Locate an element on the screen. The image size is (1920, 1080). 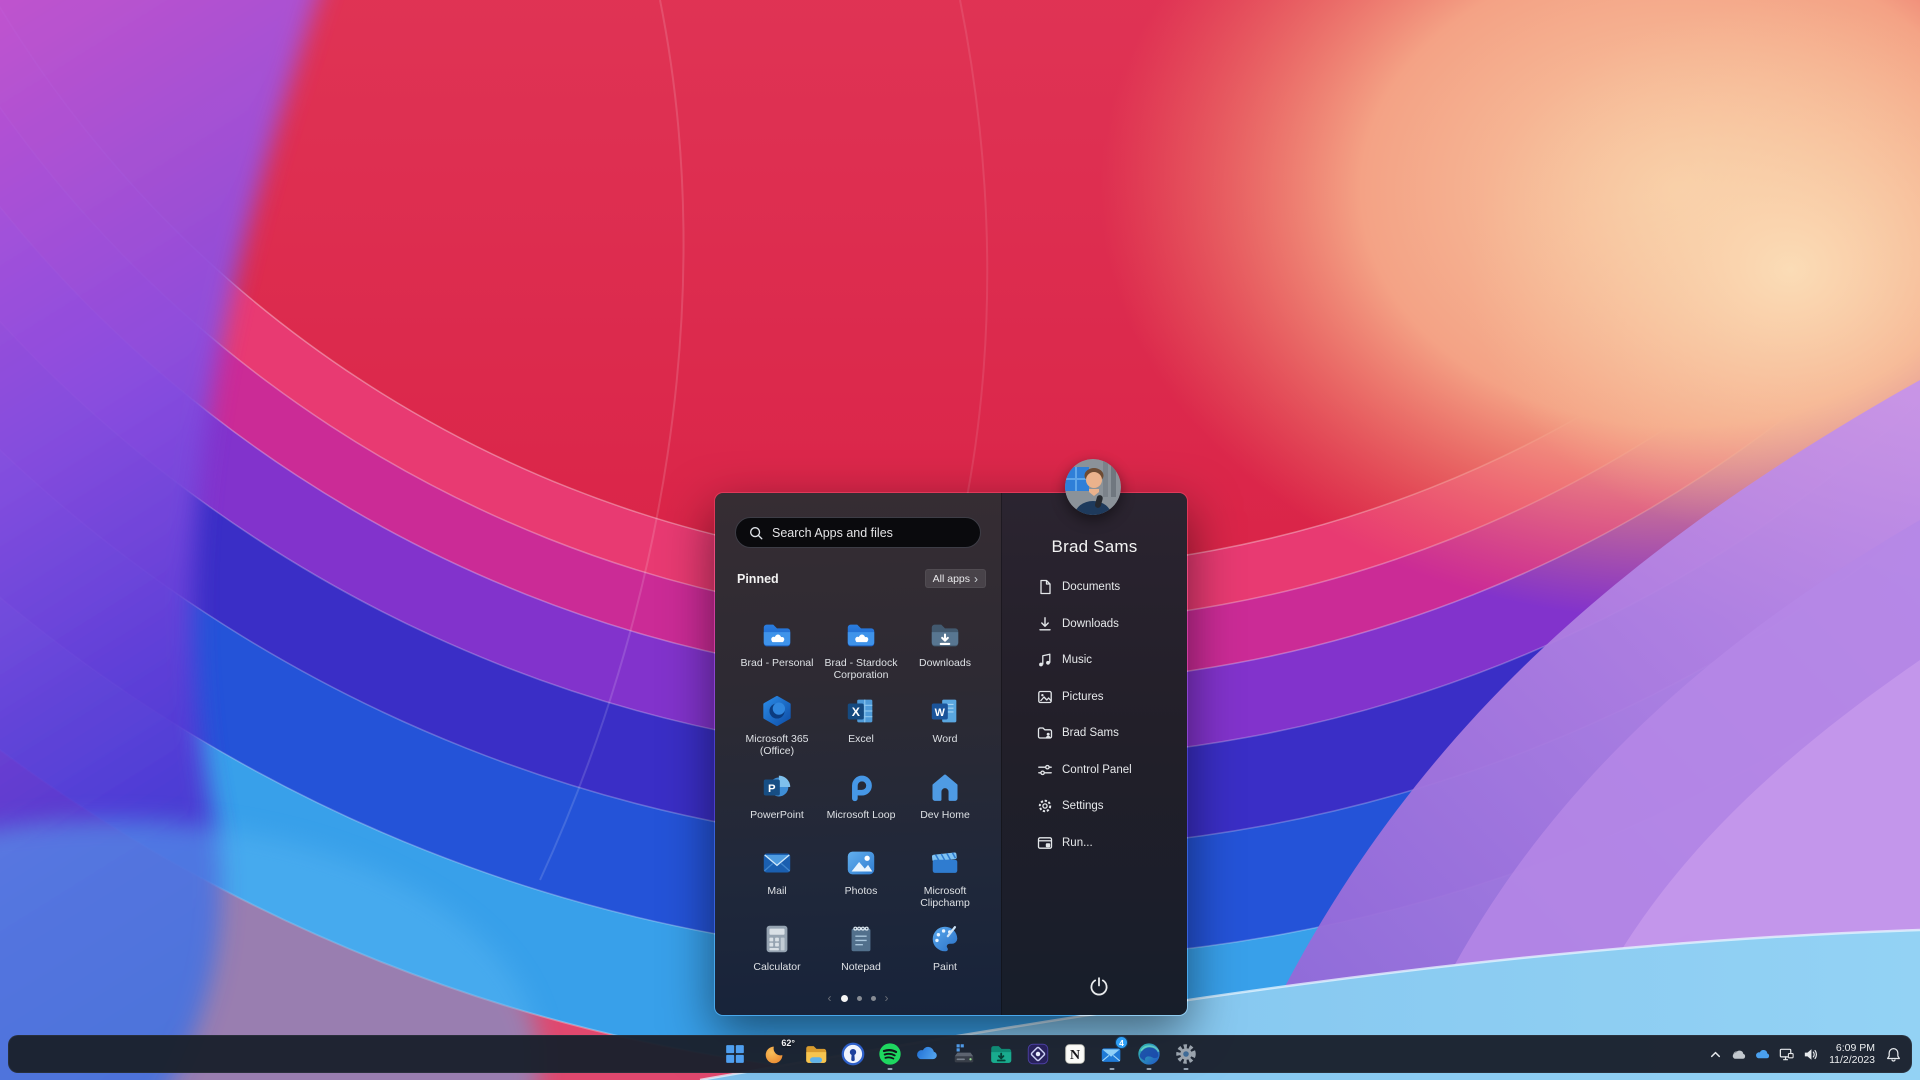
power-icon is located at coordinates (1099, 986).